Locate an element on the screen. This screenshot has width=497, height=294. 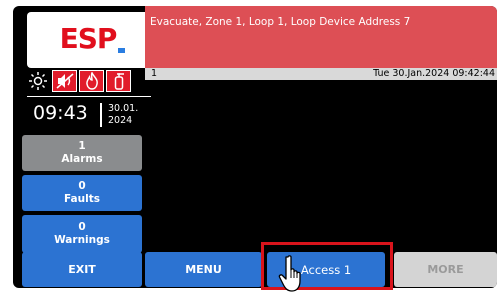
logo-text: ESP is located at coordinates (88, 38).